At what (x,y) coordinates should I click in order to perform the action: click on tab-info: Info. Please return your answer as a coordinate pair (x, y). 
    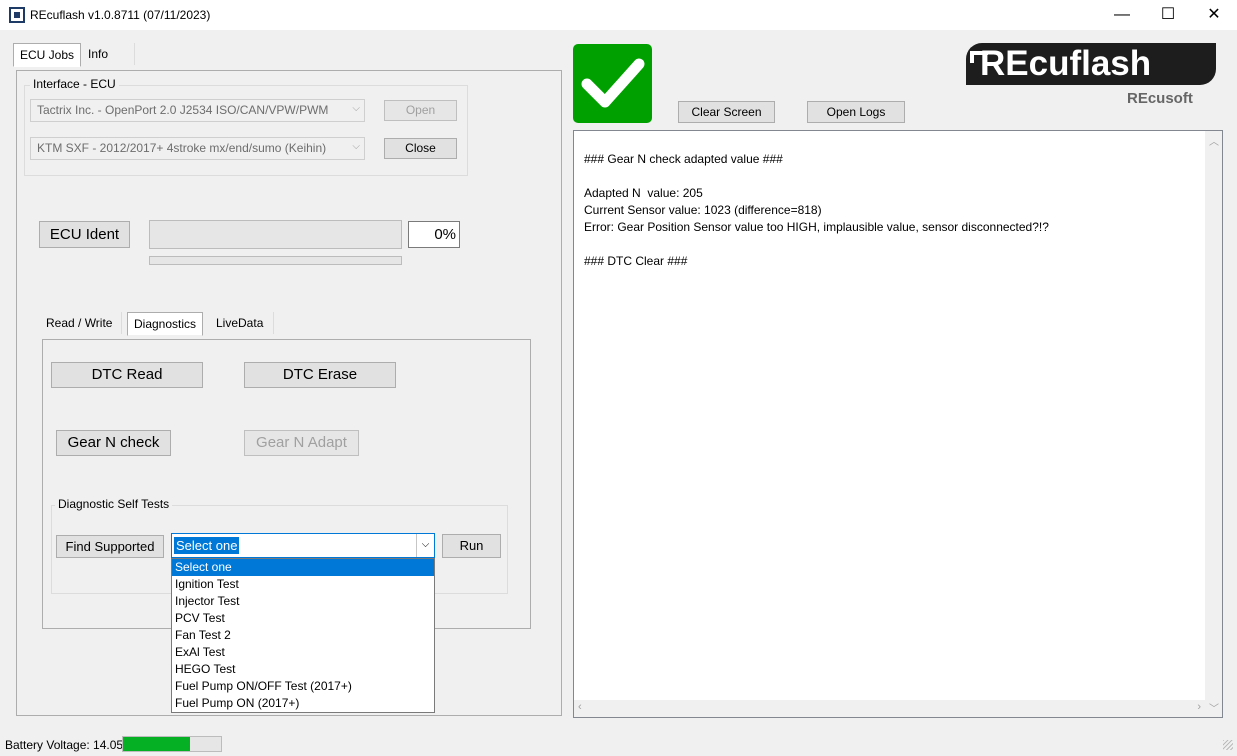
    Looking at the image, I should click on (98, 54).